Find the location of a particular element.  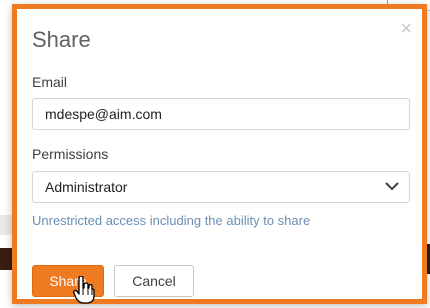

chevron-down-icon is located at coordinates (392, 186).